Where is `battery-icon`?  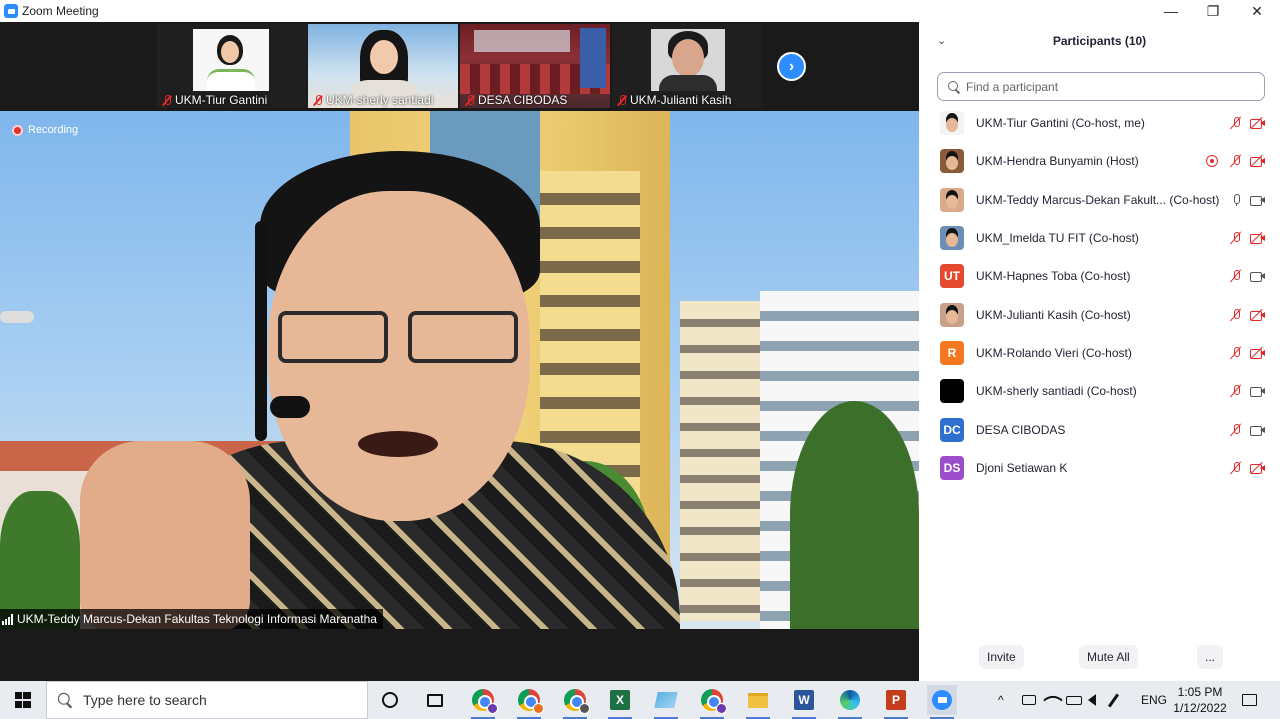
battery-icon is located at coordinates (1074, 700).